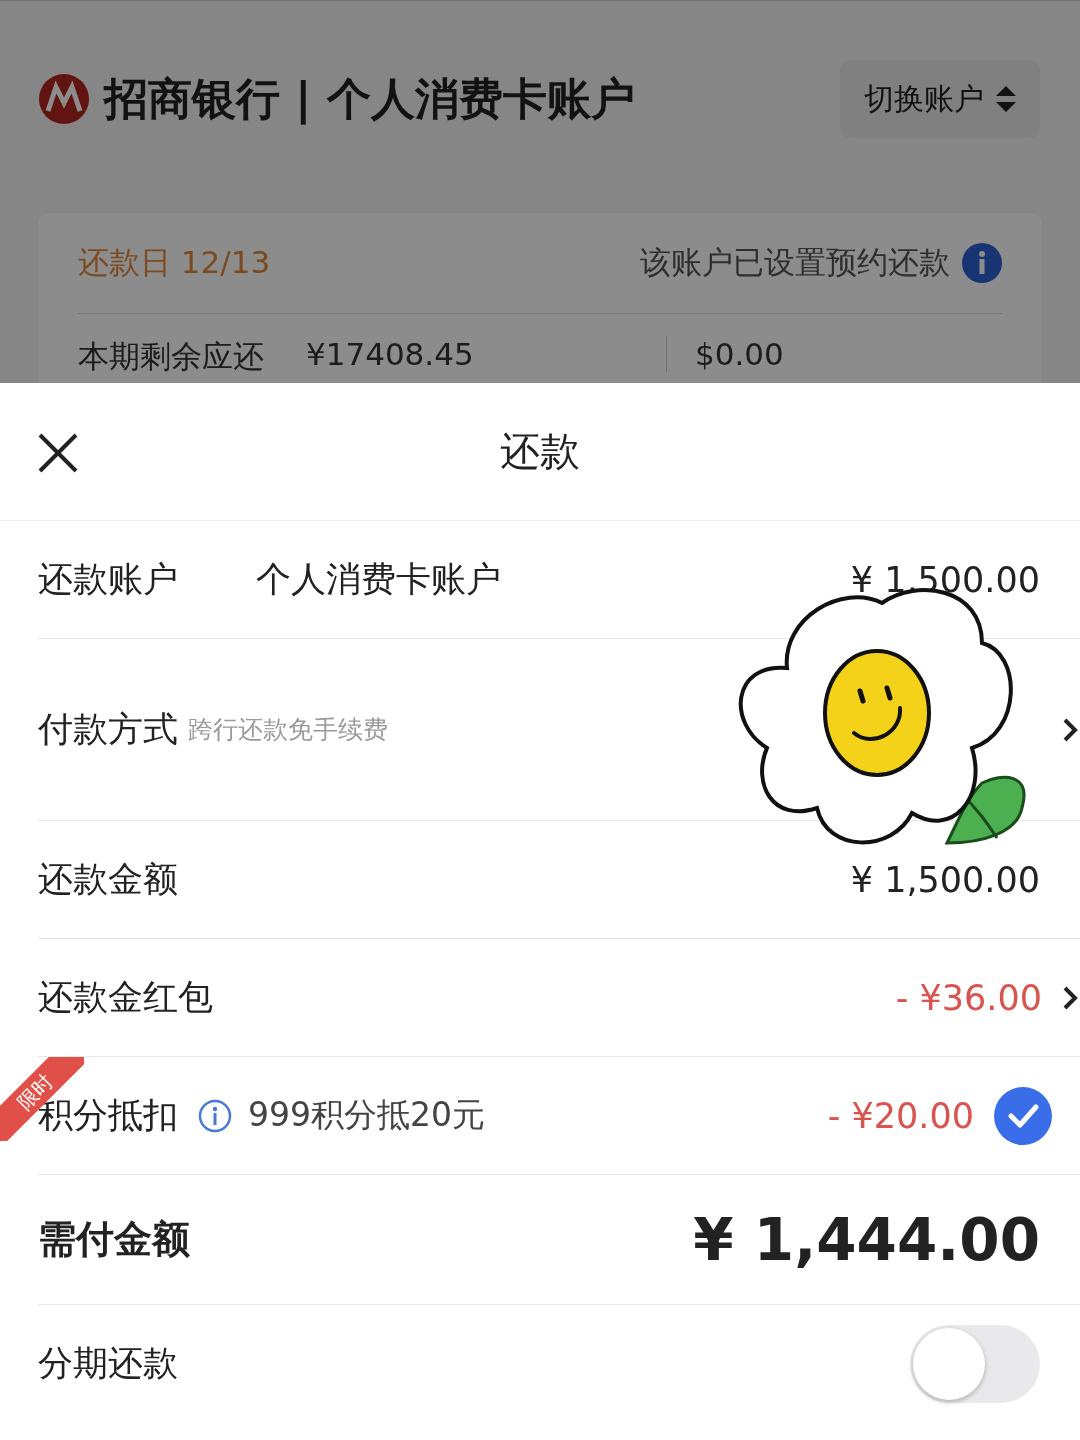 Image resolution: width=1080 pixels, height=1440 pixels. Describe the element at coordinates (366, 1115) in the screenshot. I see `hint-text: 999积分抵20元` at that location.